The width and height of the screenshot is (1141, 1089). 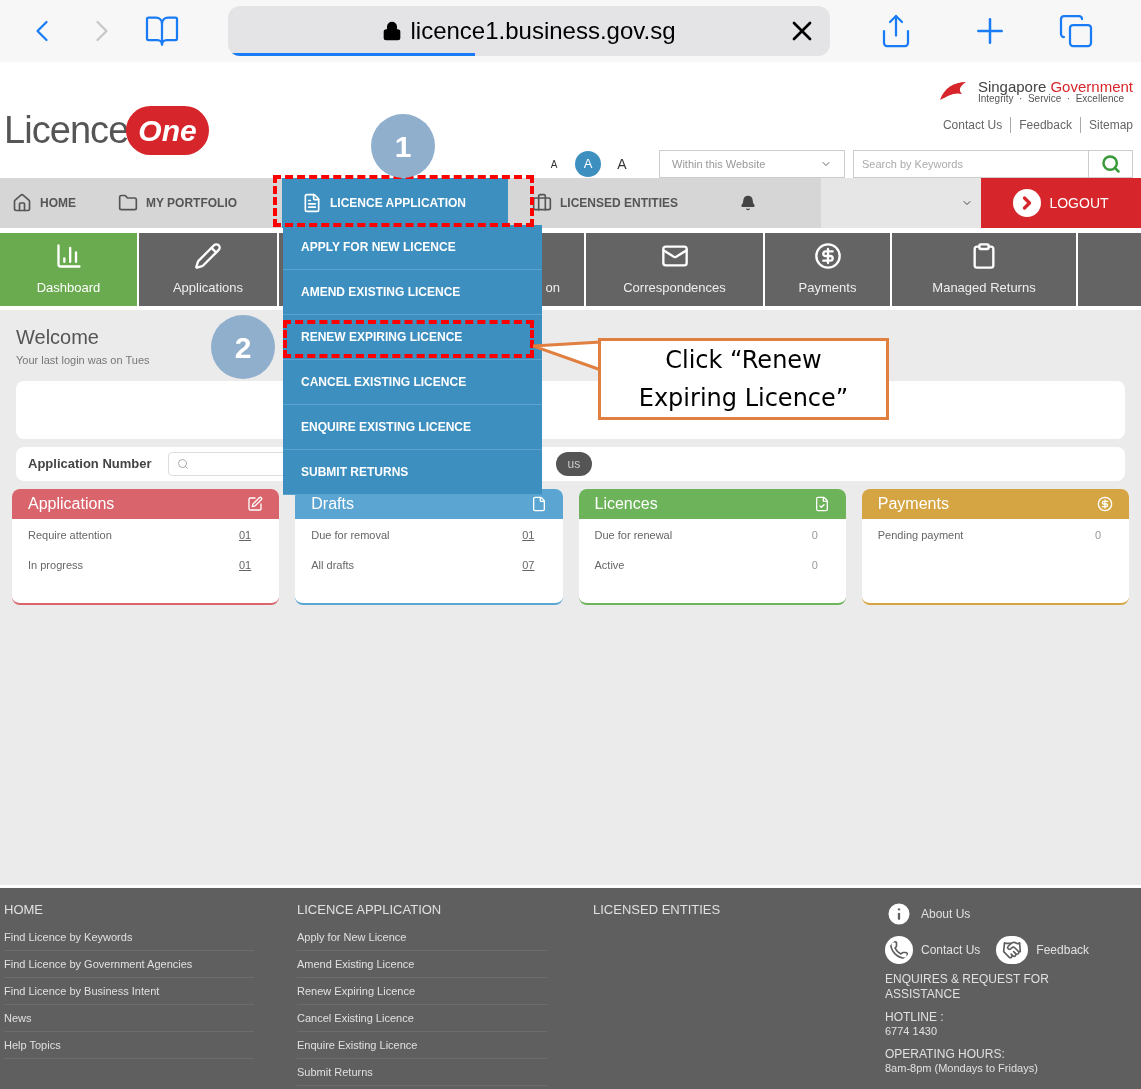 What do you see at coordinates (90, 463) in the screenshot?
I see `field-label: Application Number` at bounding box center [90, 463].